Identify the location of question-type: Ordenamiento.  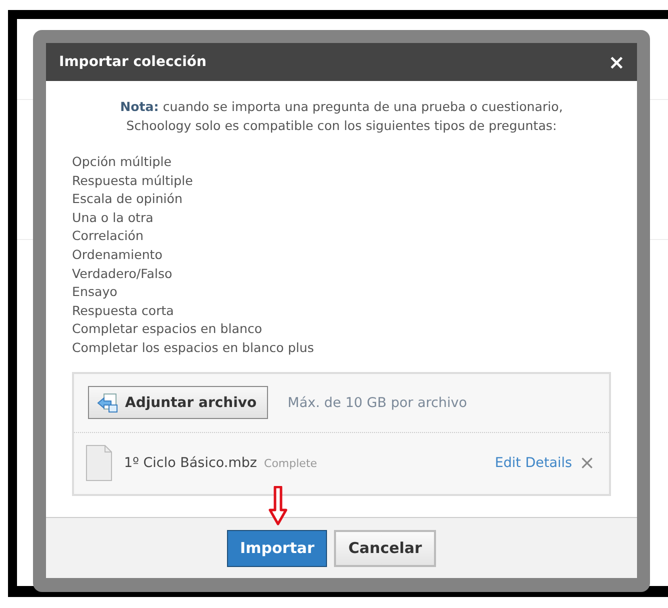
(118, 255).